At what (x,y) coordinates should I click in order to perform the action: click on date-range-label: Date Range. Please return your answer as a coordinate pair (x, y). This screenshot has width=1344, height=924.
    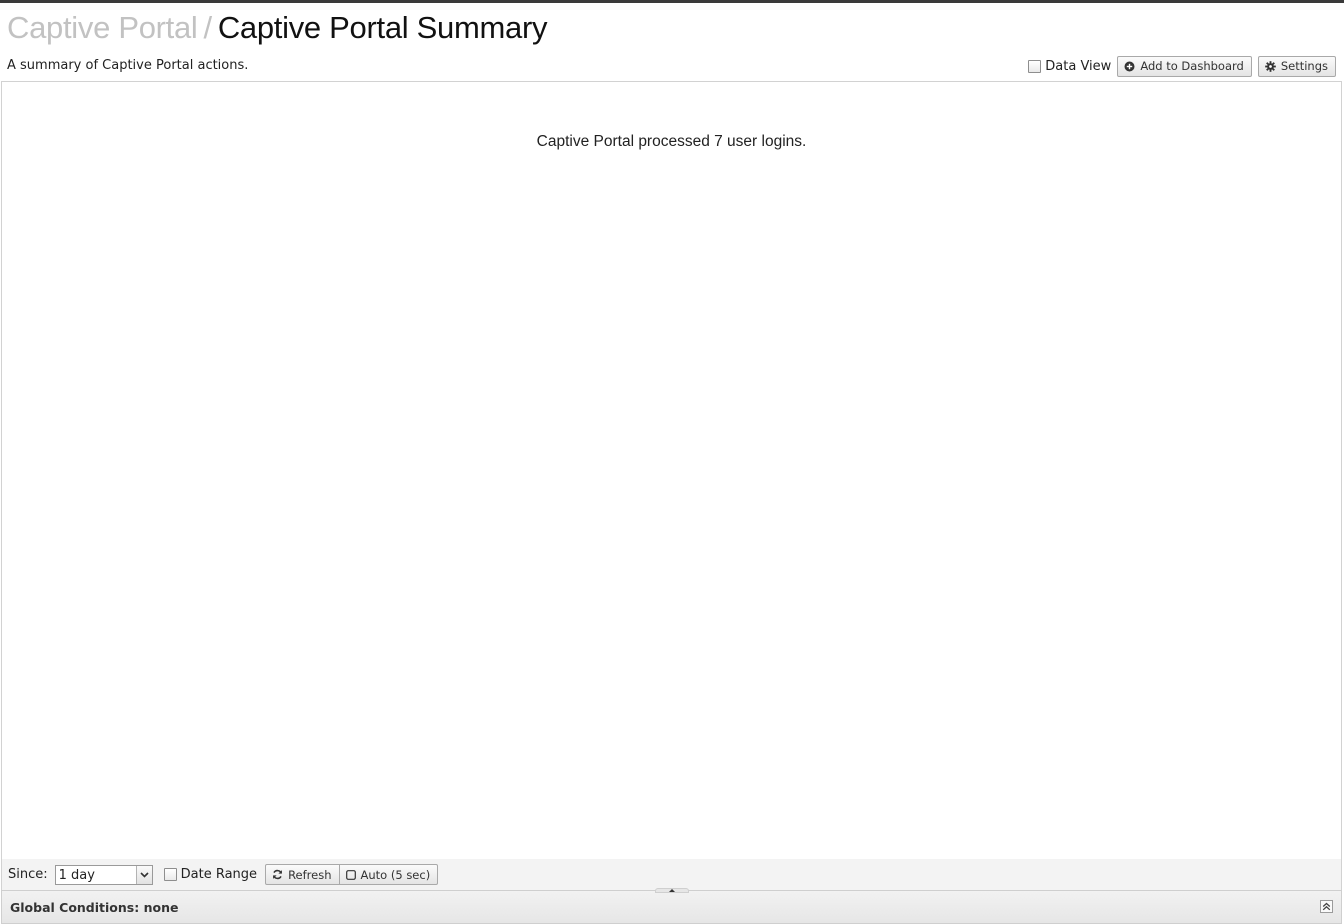
    Looking at the image, I should click on (219, 874).